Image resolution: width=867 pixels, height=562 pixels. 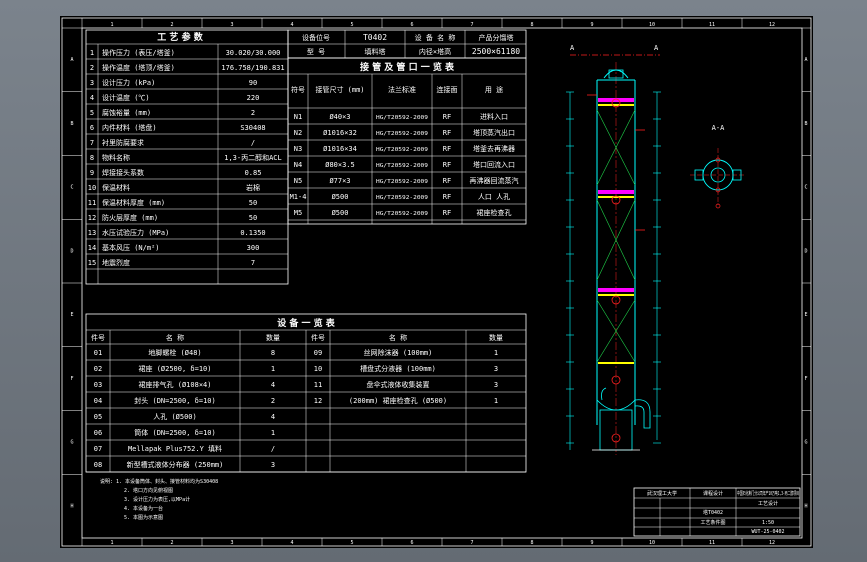 I want to click on process-row-name: 保温材料厚度 (mm), so click(x=133, y=202).